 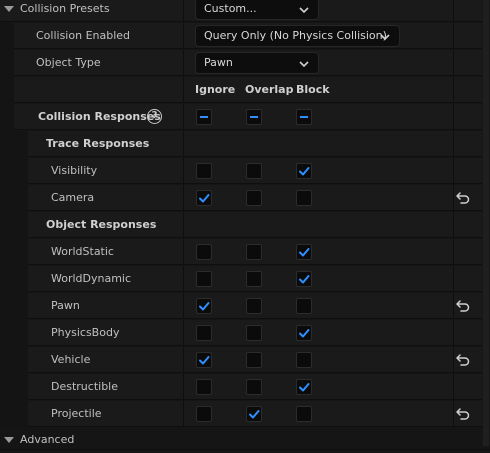 I want to click on object-type-label: Object Type, so click(x=68, y=62).